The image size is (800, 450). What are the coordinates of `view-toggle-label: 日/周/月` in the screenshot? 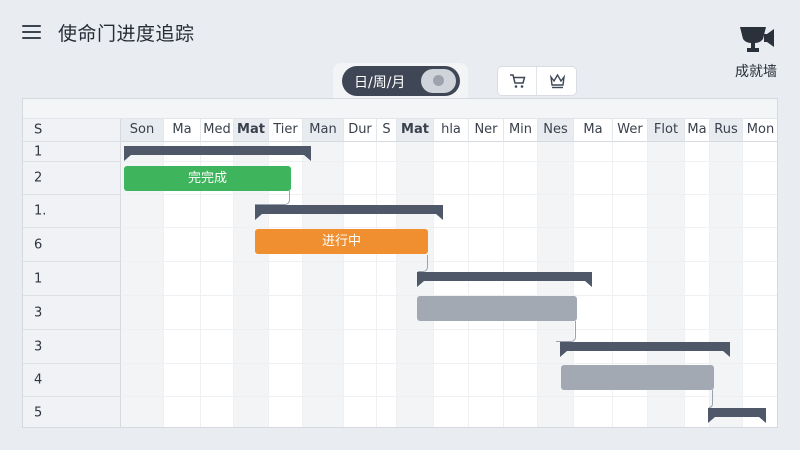 It's located at (380, 83).